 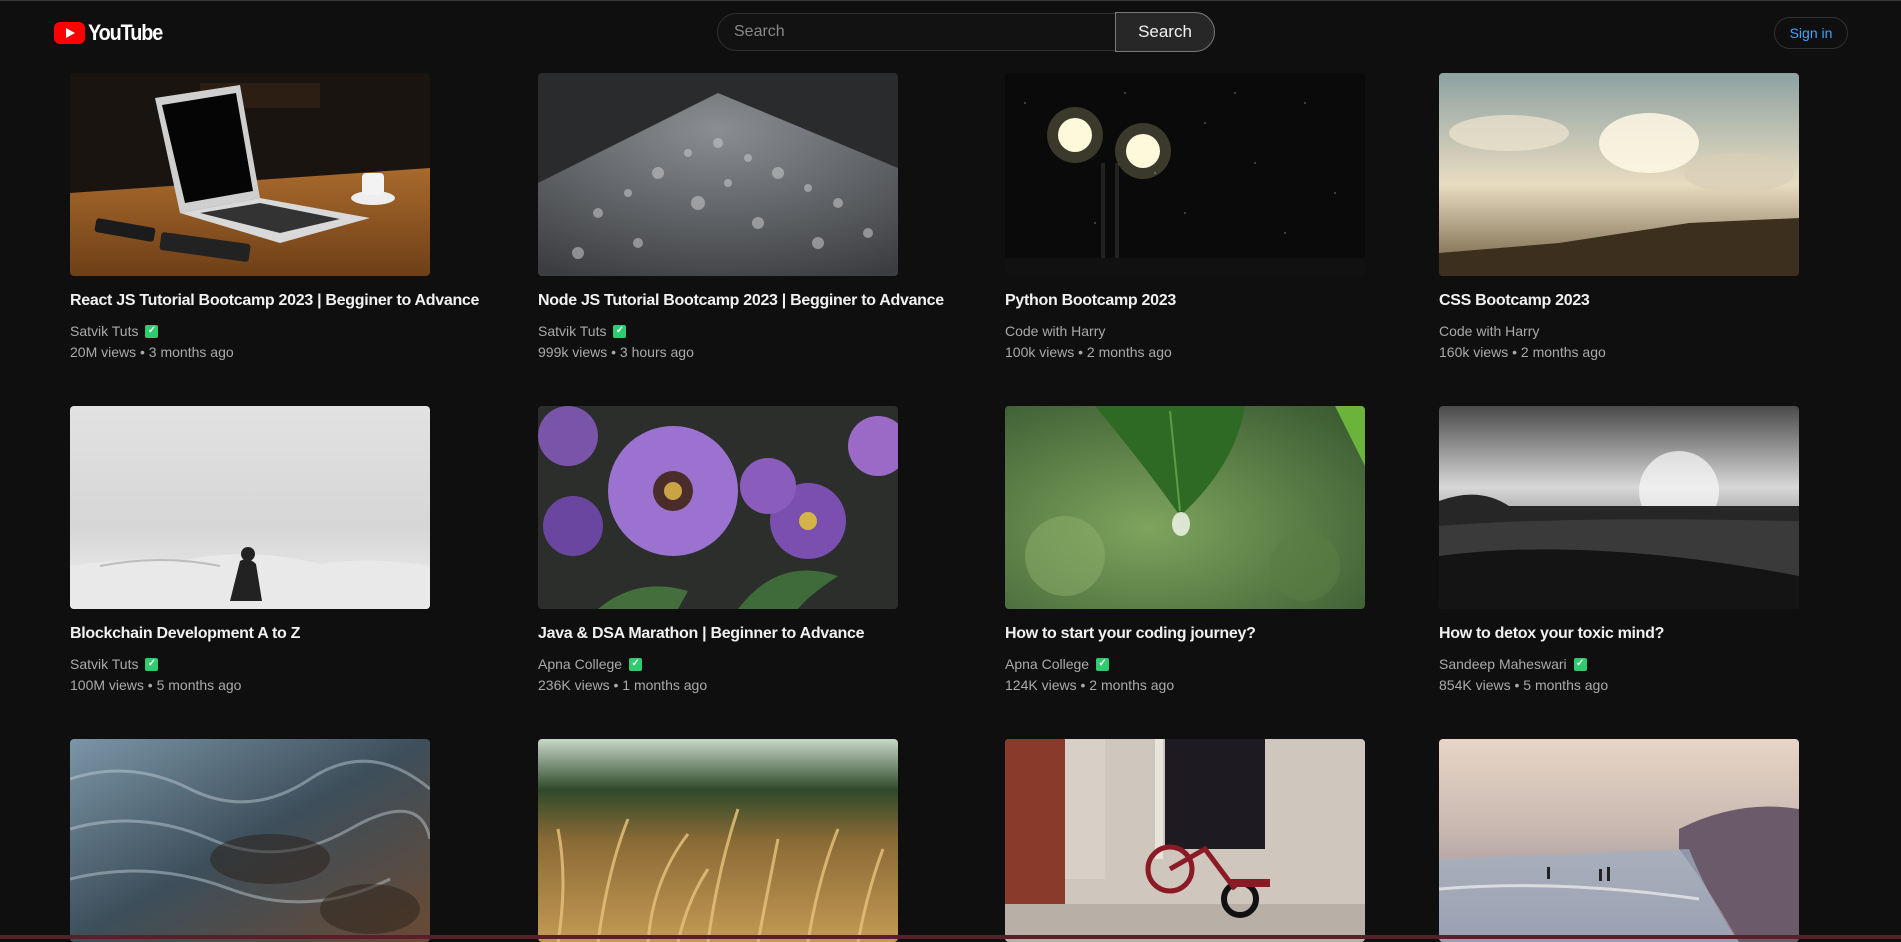 What do you see at coordinates (916, 32) in the screenshot?
I see `search-input` at bounding box center [916, 32].